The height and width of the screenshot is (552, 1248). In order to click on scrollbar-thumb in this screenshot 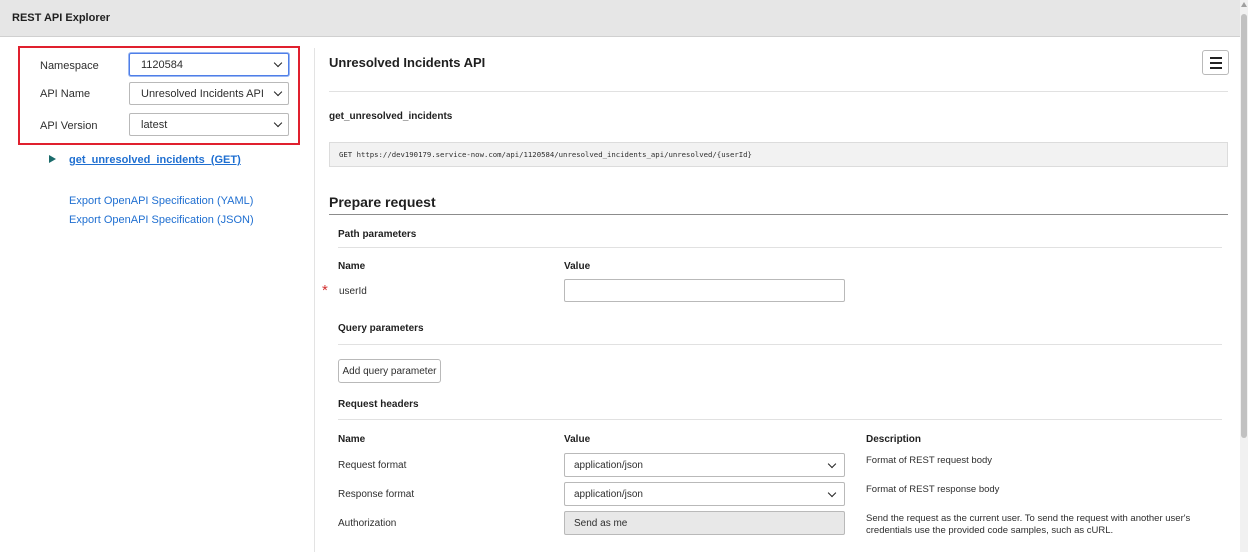, I will do `click(1244, 226)`.